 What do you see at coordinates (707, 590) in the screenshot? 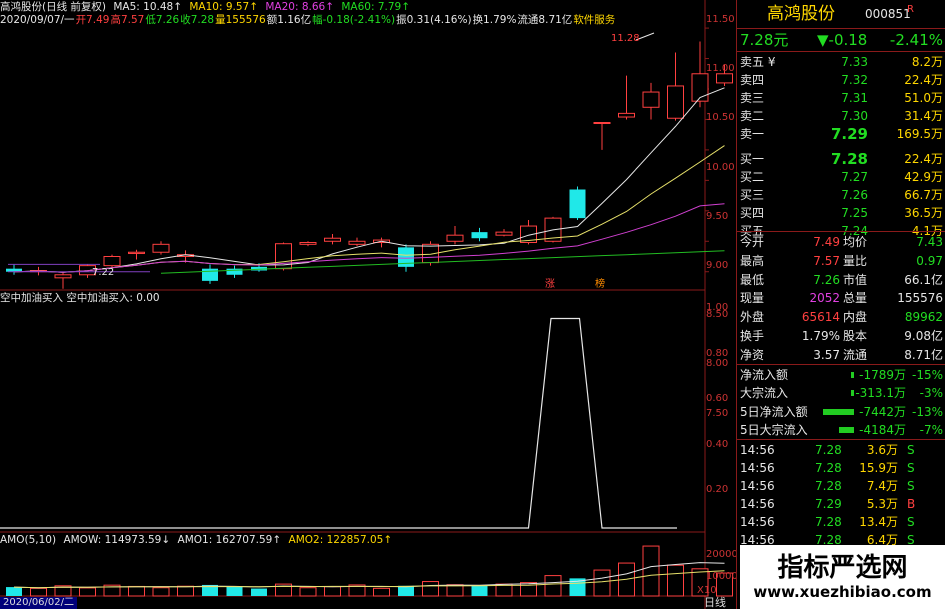
I see `x10-label: X10` at bounding box center [707, 590].